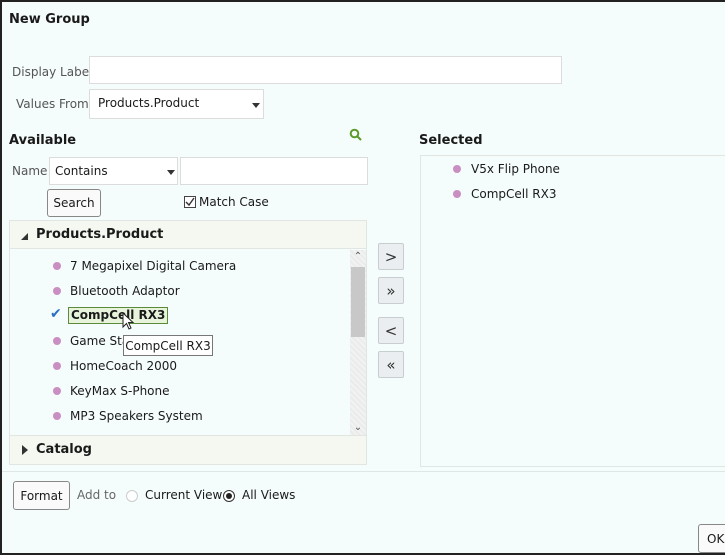 The height and width of the screenshot is (555, 725). Describe the element at coordinates (391, 330) in the screenshot. I see `move-left-button: <` at that location.